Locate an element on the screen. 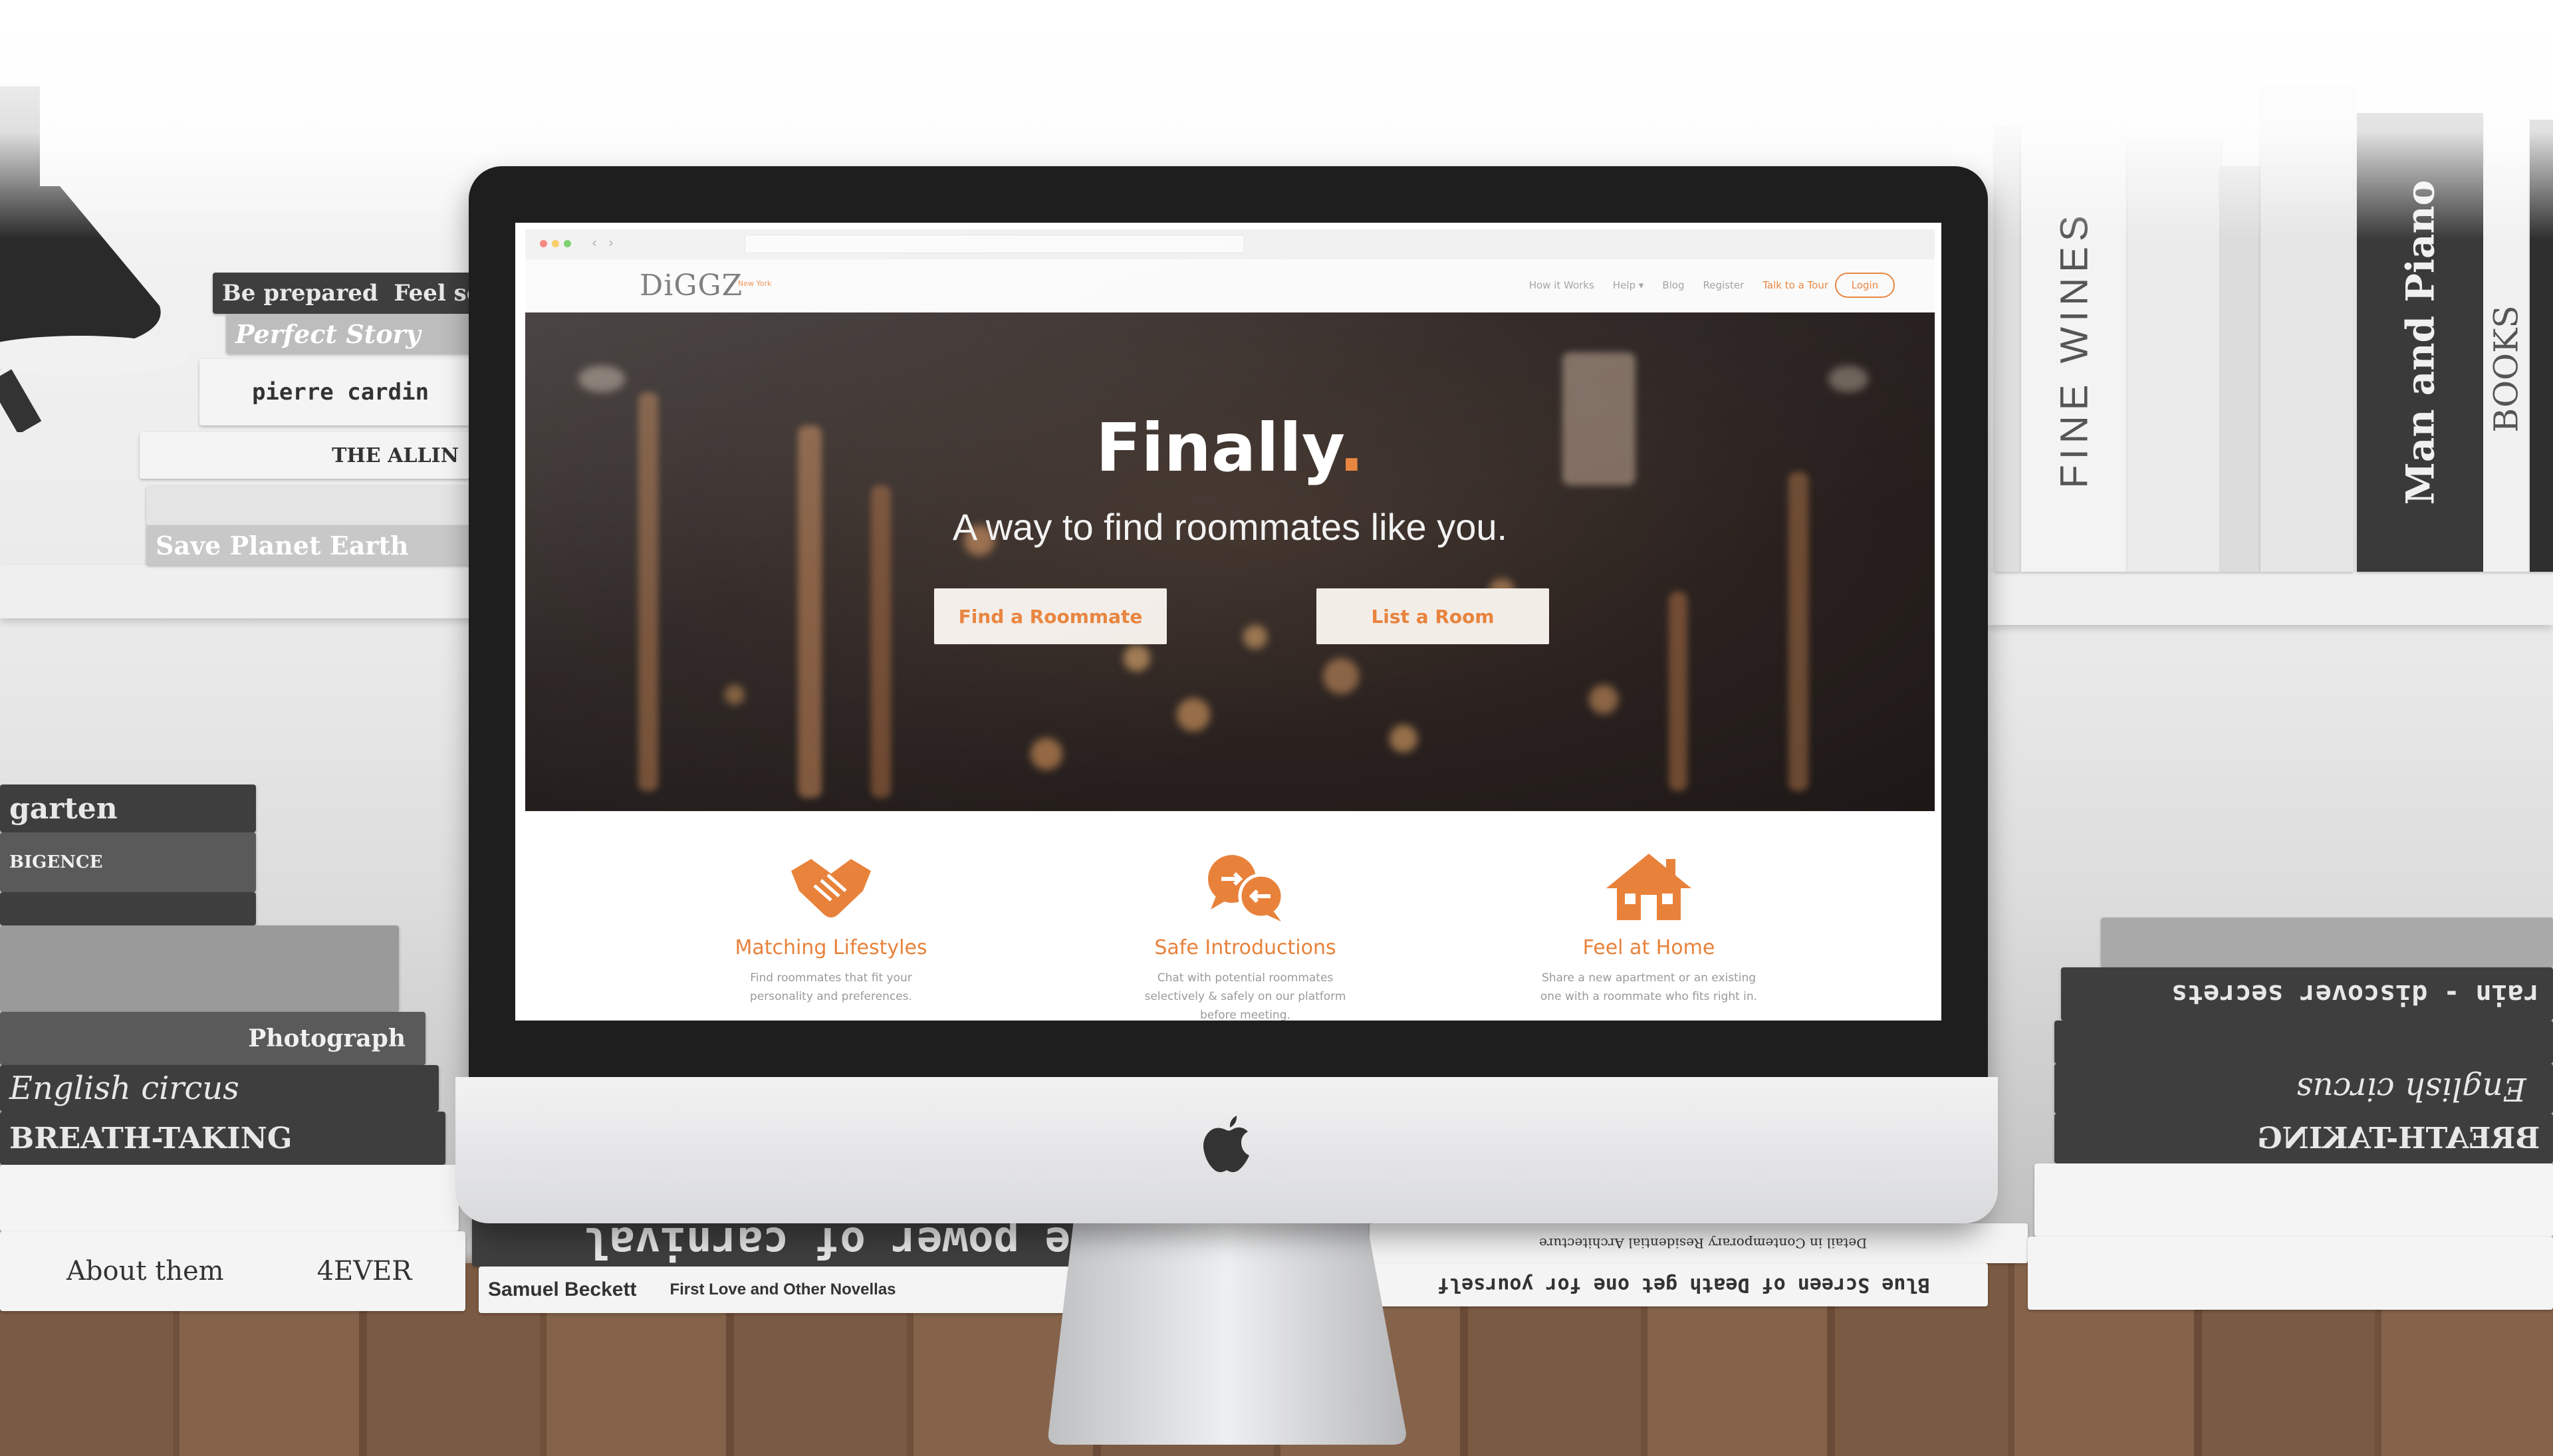  close-window-icon is located at coordinates (543, 243).